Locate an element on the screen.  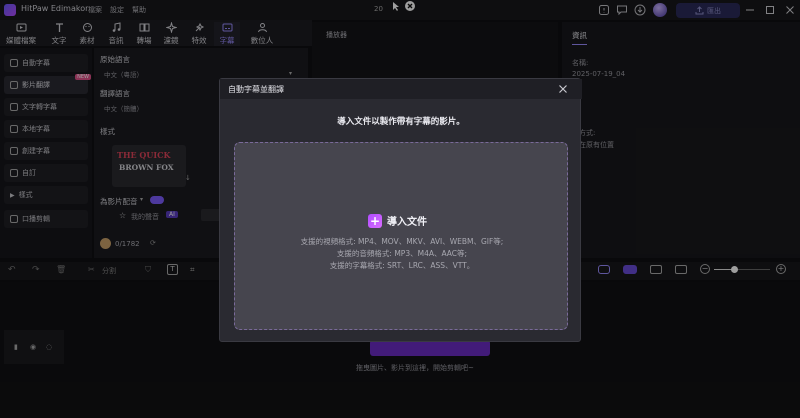
dialog-title: 自動字幕並翻譯 is located at coordinates (256, 89).